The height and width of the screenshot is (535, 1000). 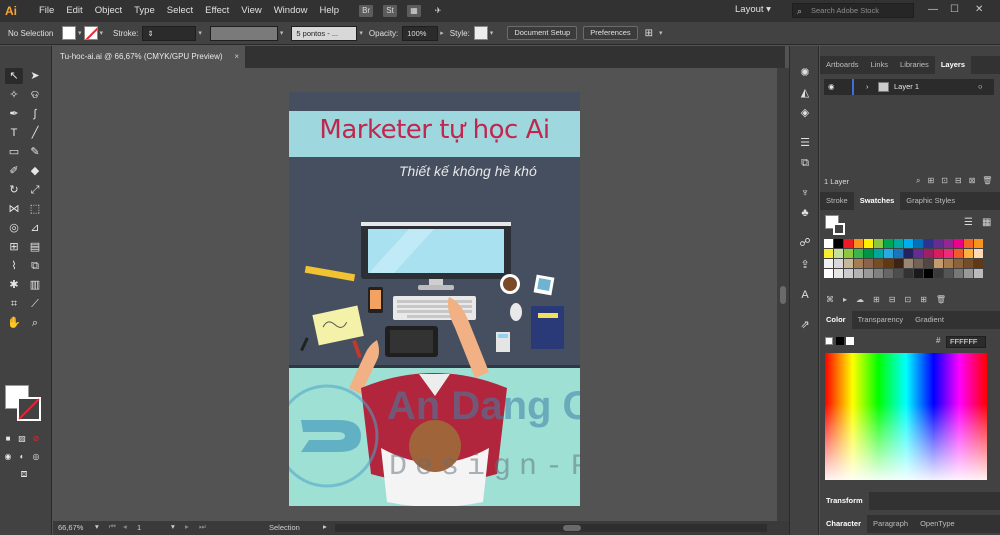 What do you see at coordinates (551, 528) in the screenshot?
I see `horizontal-scrollbar` at bounding box center [551, 528].